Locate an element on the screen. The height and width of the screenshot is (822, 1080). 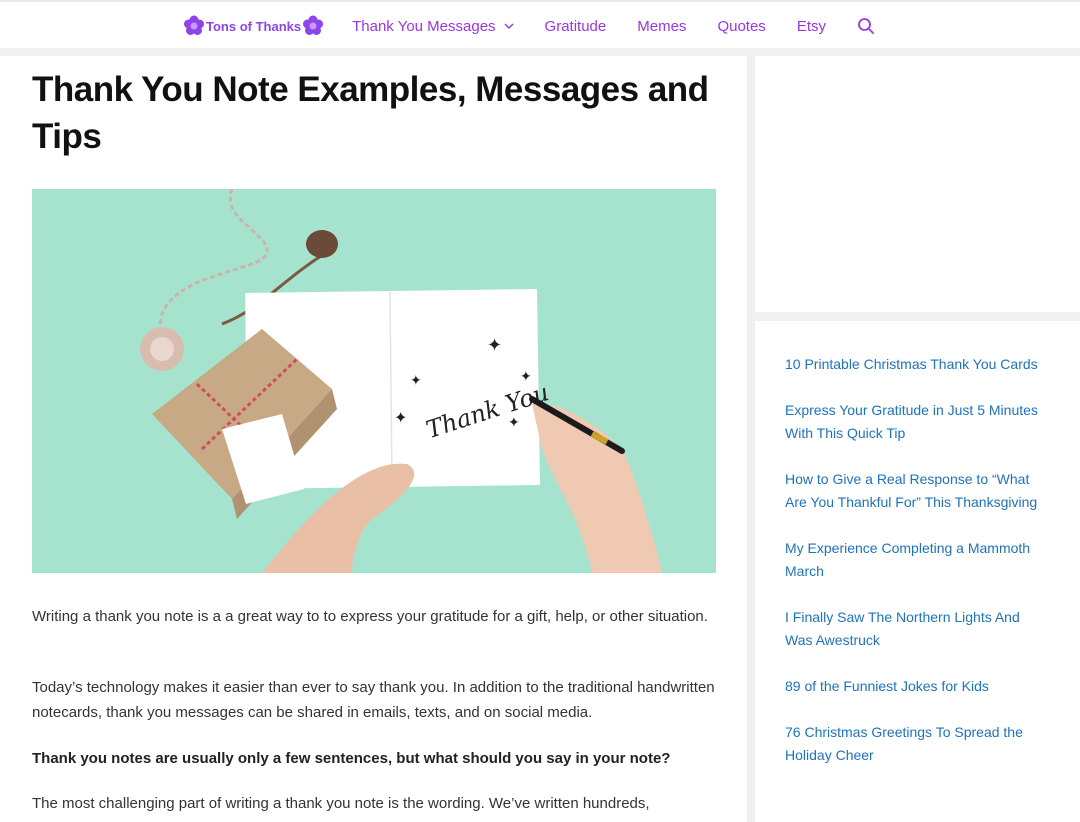
nav-etsy: Etsy is located at coordinates (811, 26).